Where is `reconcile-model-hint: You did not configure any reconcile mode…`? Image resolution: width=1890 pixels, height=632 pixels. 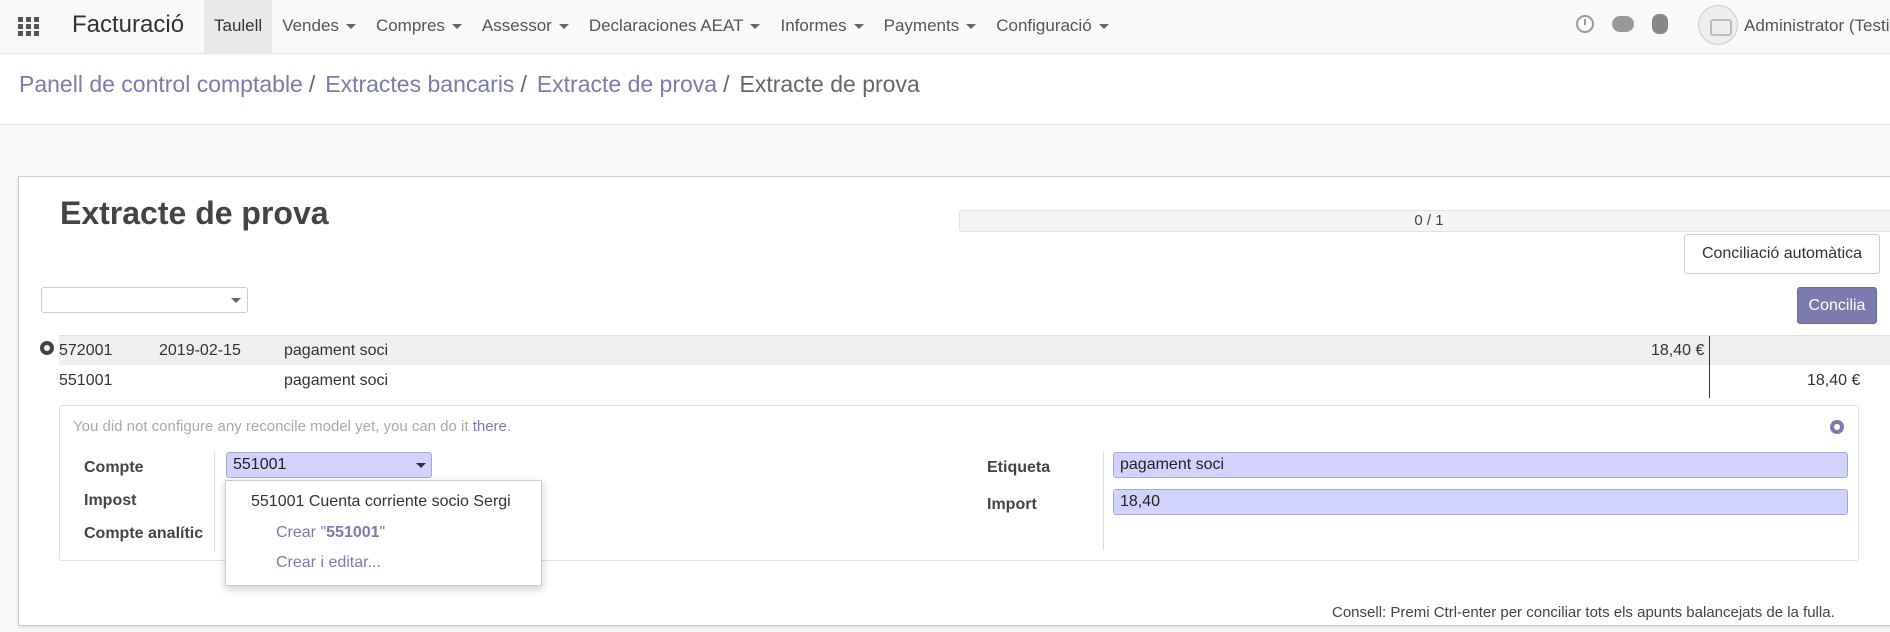
reconcile-model-hint: You did not configure any reconcile mode… is located at coordinates (292, 426).